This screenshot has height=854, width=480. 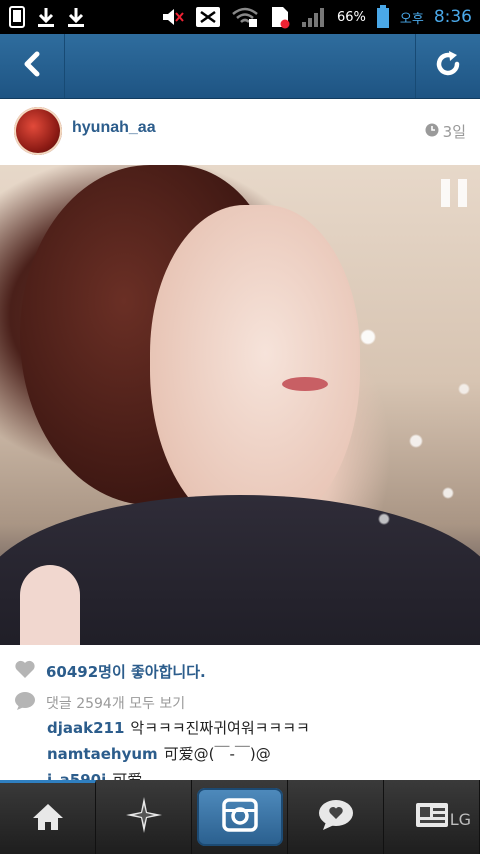 What do you see at coordinates (280, 17) in the screenshot?
I see `sim-icon` at bounding box center [280, 17].